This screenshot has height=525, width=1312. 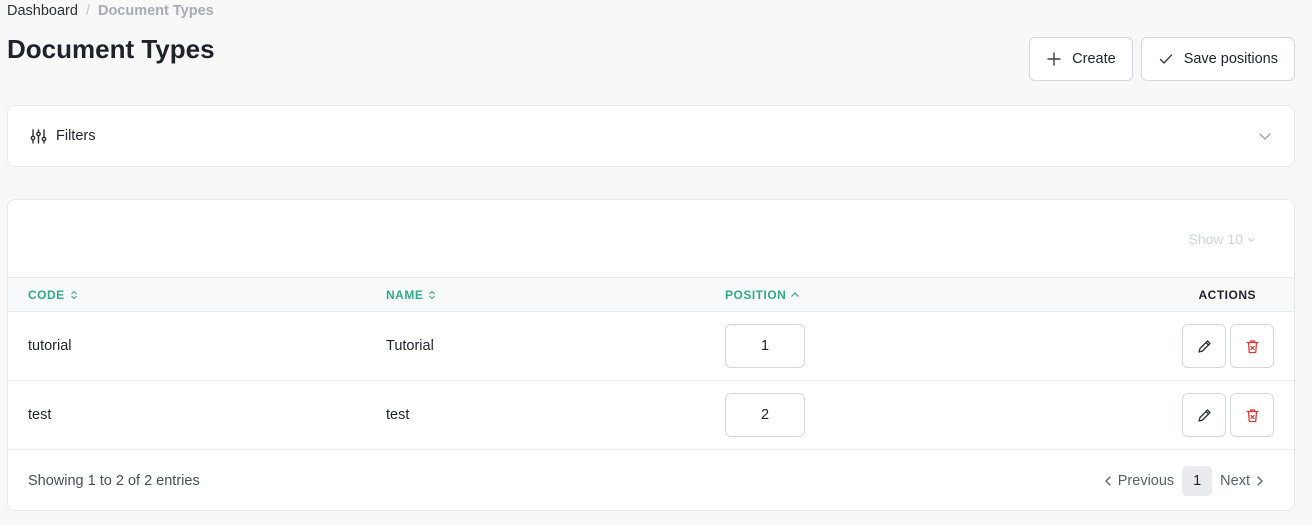 I want to click on table-header: CODE NAME POSITION ACTIONS, so click(x=651, y=294).